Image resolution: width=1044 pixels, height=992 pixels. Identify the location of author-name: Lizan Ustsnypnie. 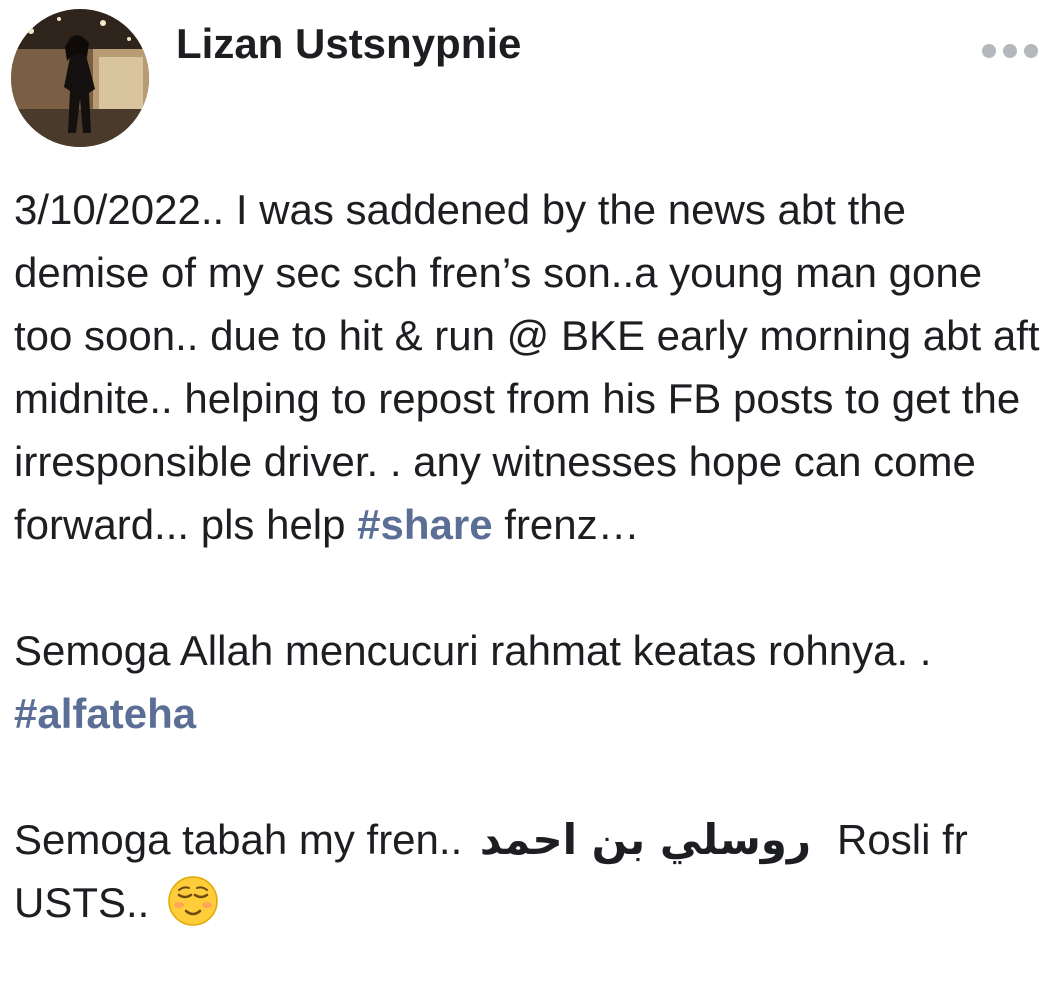
(348, 44).